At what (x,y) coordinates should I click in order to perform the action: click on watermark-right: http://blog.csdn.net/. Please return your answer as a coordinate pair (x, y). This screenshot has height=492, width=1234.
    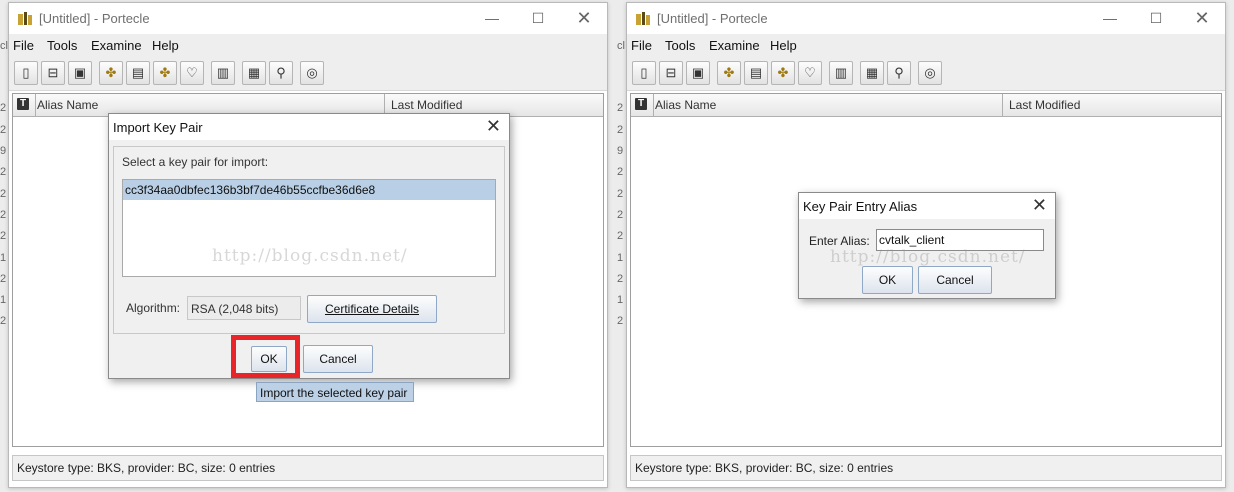
    Looking at the image, I should click on (928, 257).